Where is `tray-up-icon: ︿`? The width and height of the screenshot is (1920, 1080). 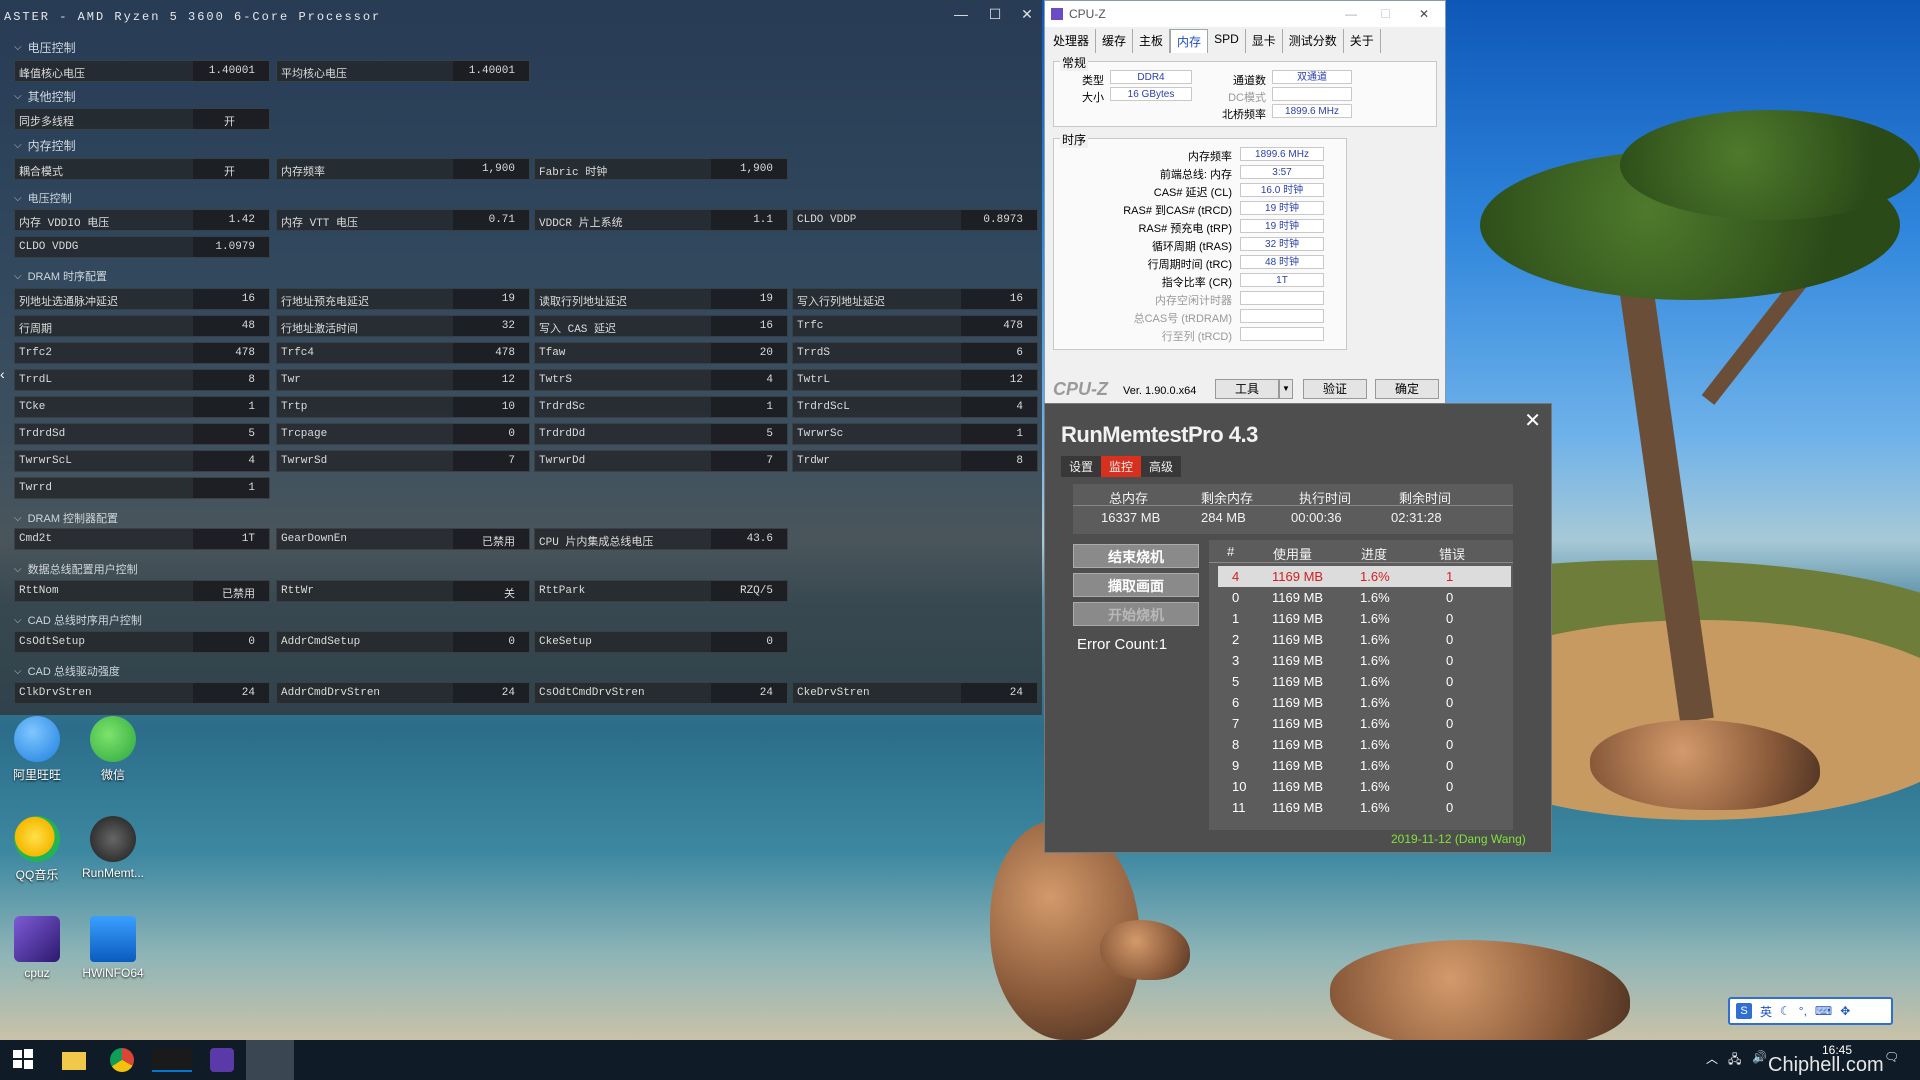
tray-up-icon: ︿ is located at coordinates (1712, 1058).